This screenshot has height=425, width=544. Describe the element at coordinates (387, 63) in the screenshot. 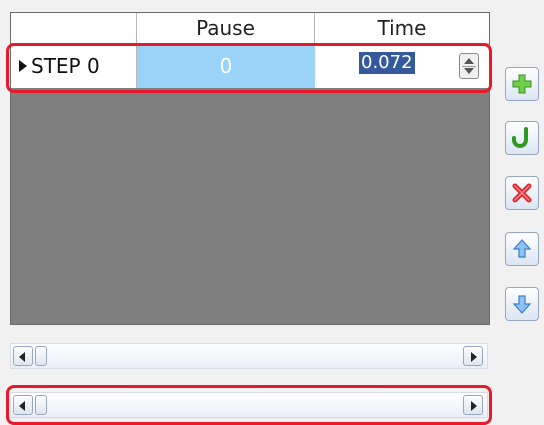

I see `time-value-input: 0.072` at that location.